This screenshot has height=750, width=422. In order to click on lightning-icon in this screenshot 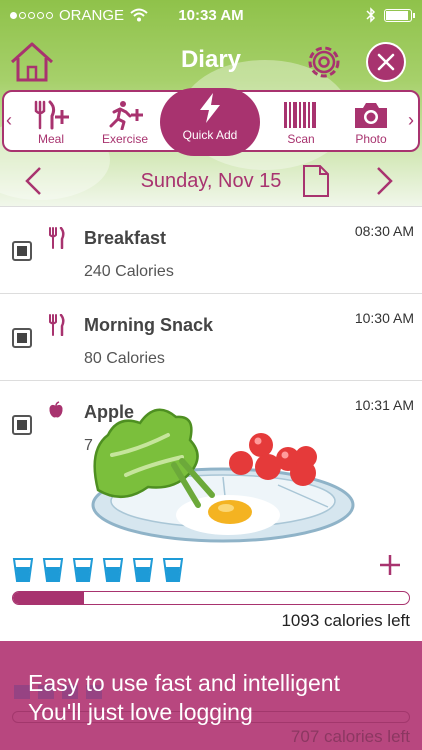, I will do `click(210, 108)`.